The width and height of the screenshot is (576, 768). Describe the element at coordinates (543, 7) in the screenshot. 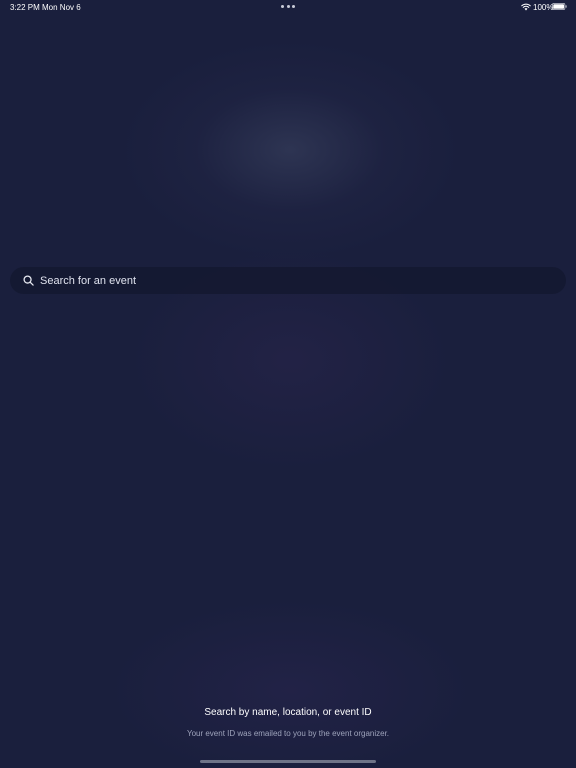

I see `battery-percentage: 100%` at that location.